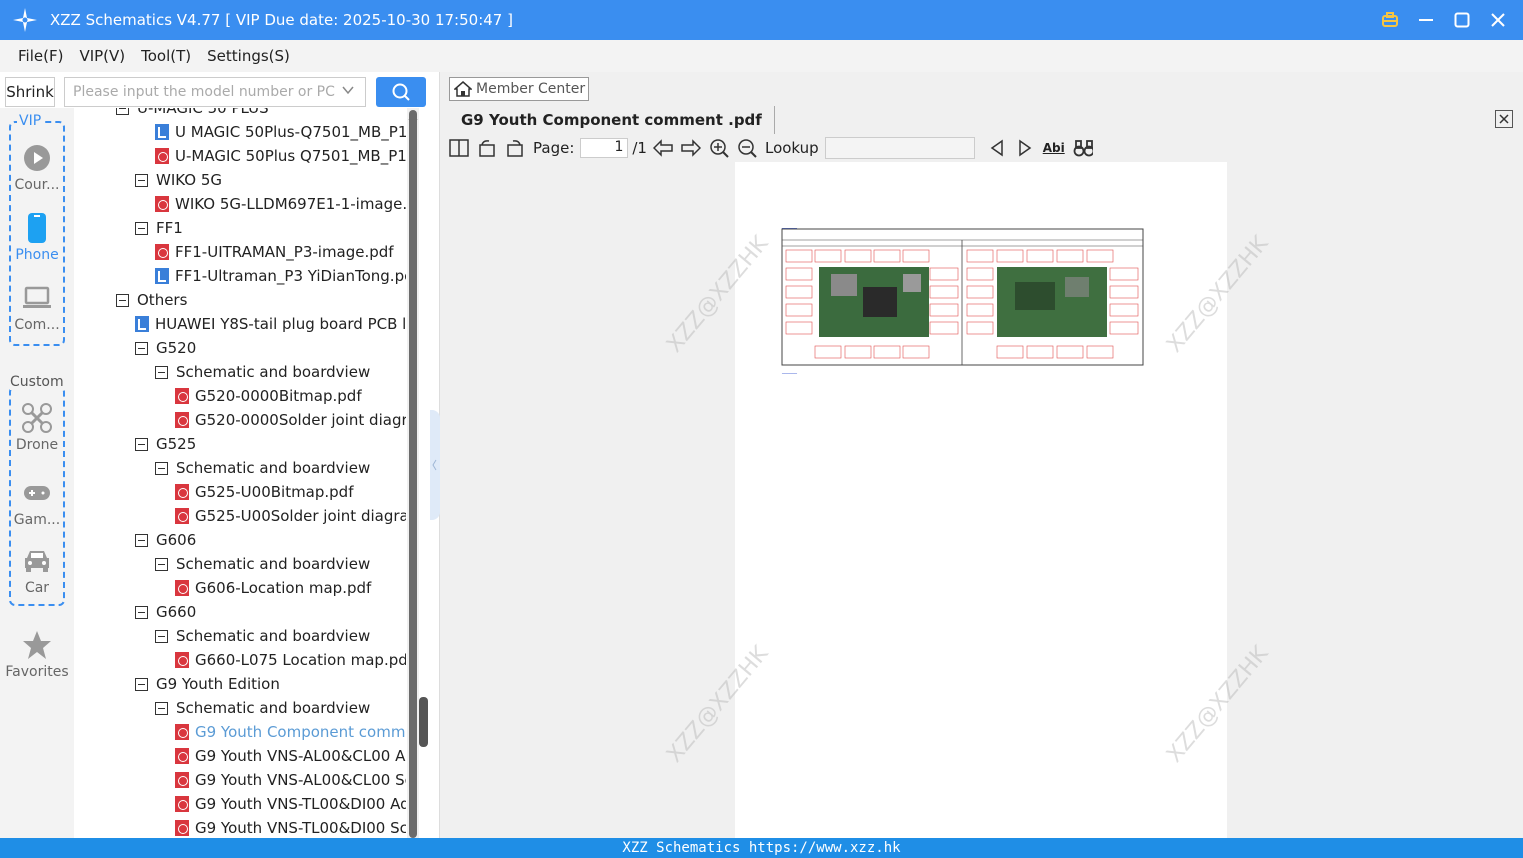 The width and height of the screenshot is (1523, 858). I want to click on match-case-icon: Abi, so click(1054, 148).